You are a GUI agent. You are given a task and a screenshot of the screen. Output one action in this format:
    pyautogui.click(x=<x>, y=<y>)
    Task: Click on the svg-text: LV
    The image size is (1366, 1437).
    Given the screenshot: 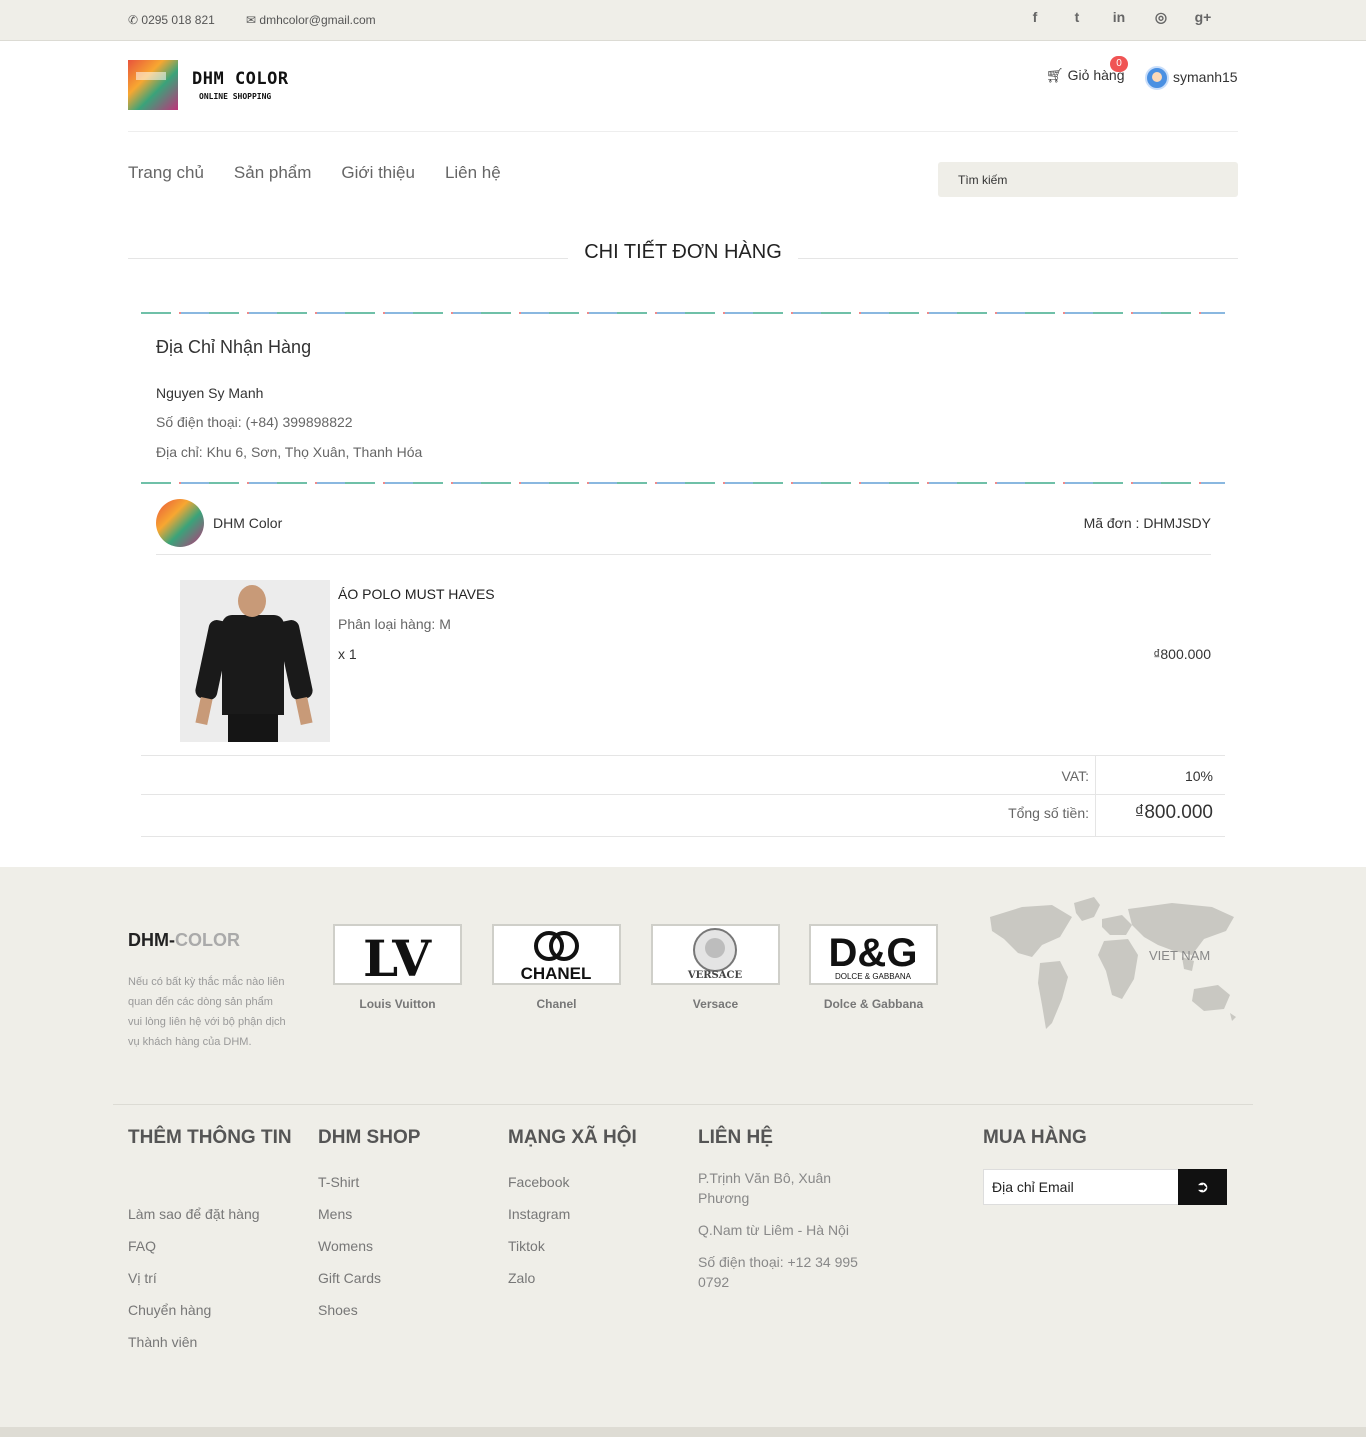 What is the action you would take?
    pyautogui.click(x=397, y=956)
    